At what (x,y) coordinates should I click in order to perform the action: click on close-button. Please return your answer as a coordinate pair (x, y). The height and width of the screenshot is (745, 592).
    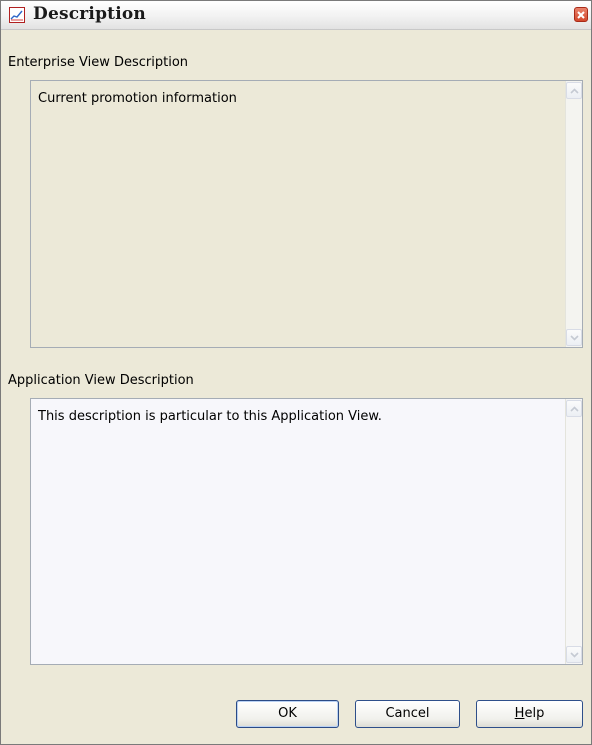
    Looking at the image, I should click on (581, 14).